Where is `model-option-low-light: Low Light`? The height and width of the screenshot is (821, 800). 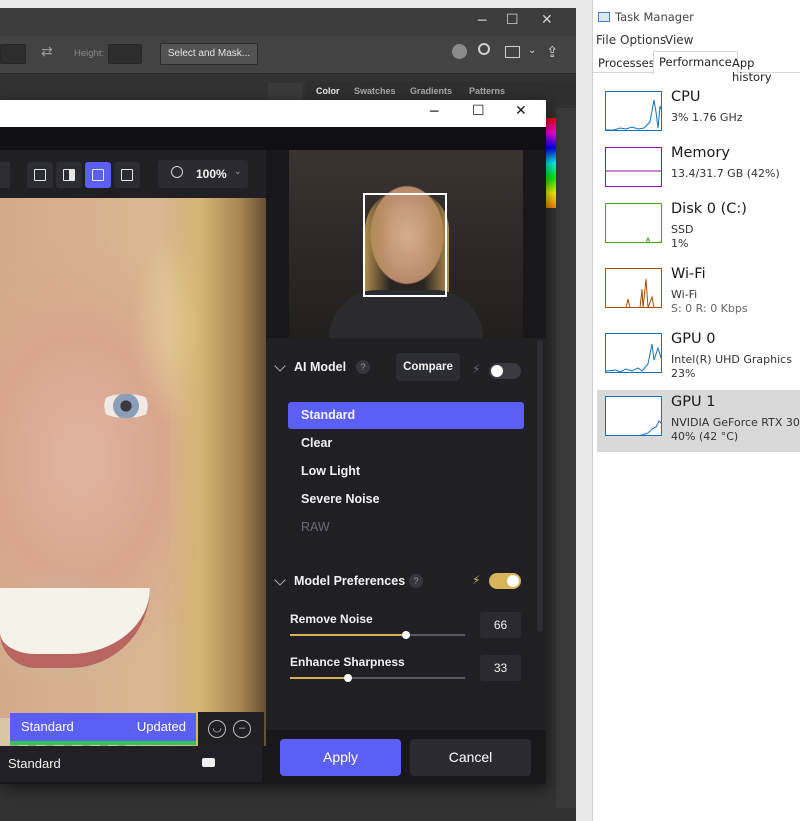
model-option-low-light: Low Light is located at coordinates (406, 471).